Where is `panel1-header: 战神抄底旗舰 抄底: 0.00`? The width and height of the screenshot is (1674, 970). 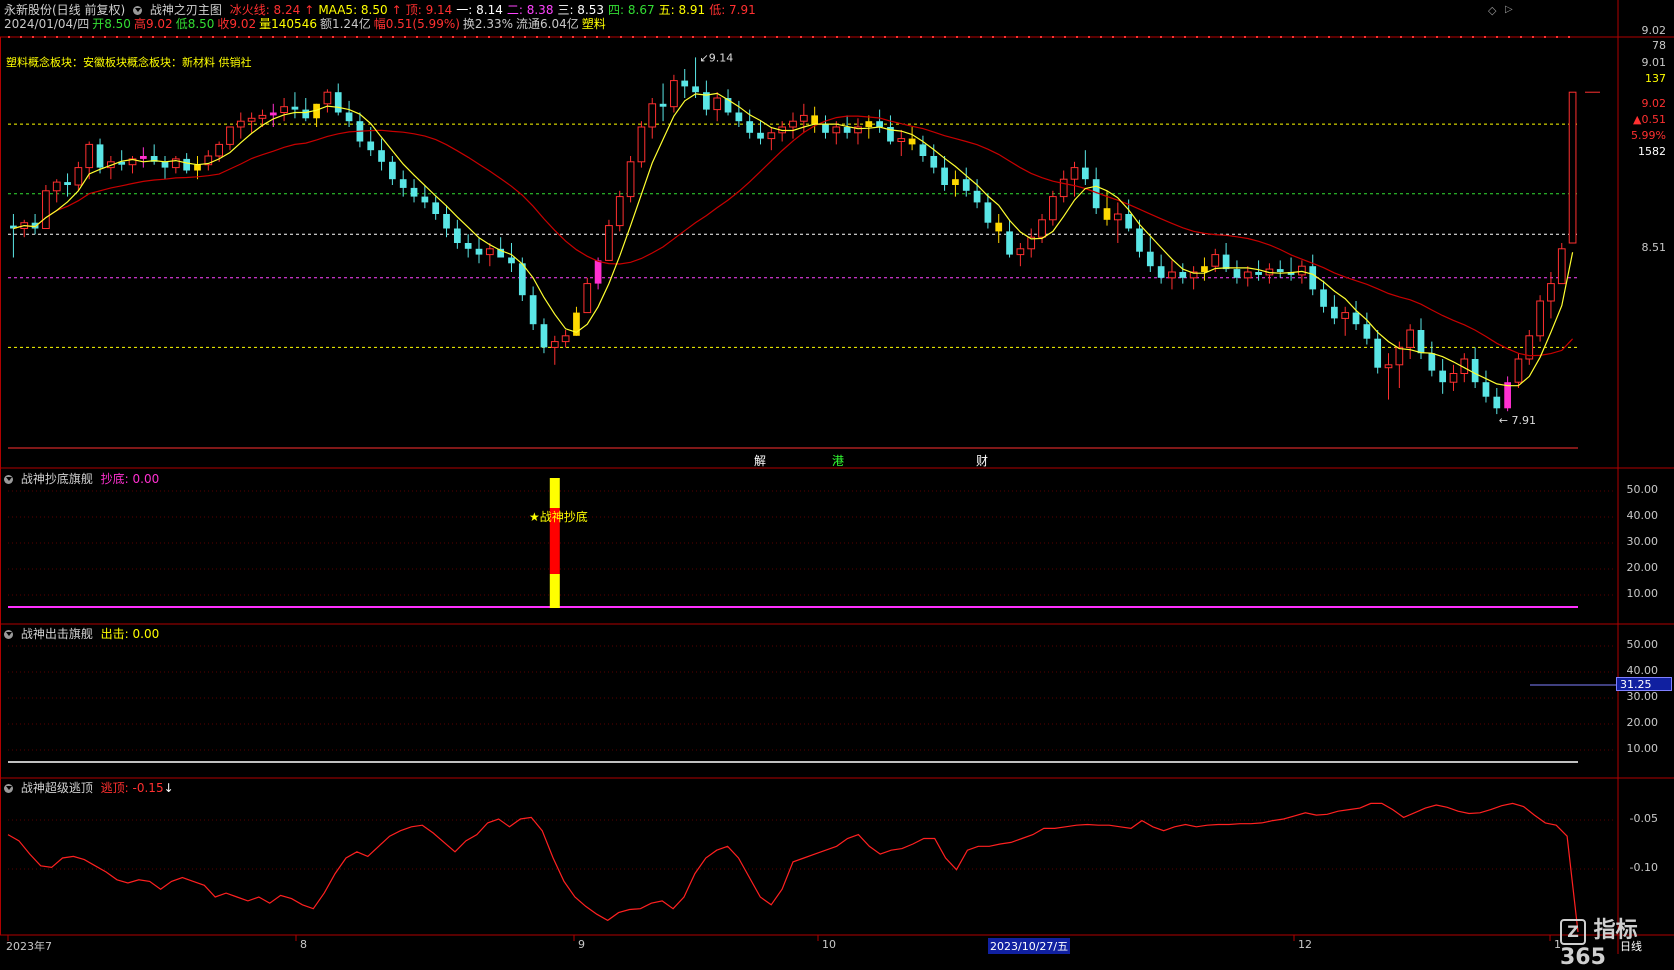 panel1-header: 战神抄底旗舰 抄底: 0.00 is located at coordinates (83, 479).